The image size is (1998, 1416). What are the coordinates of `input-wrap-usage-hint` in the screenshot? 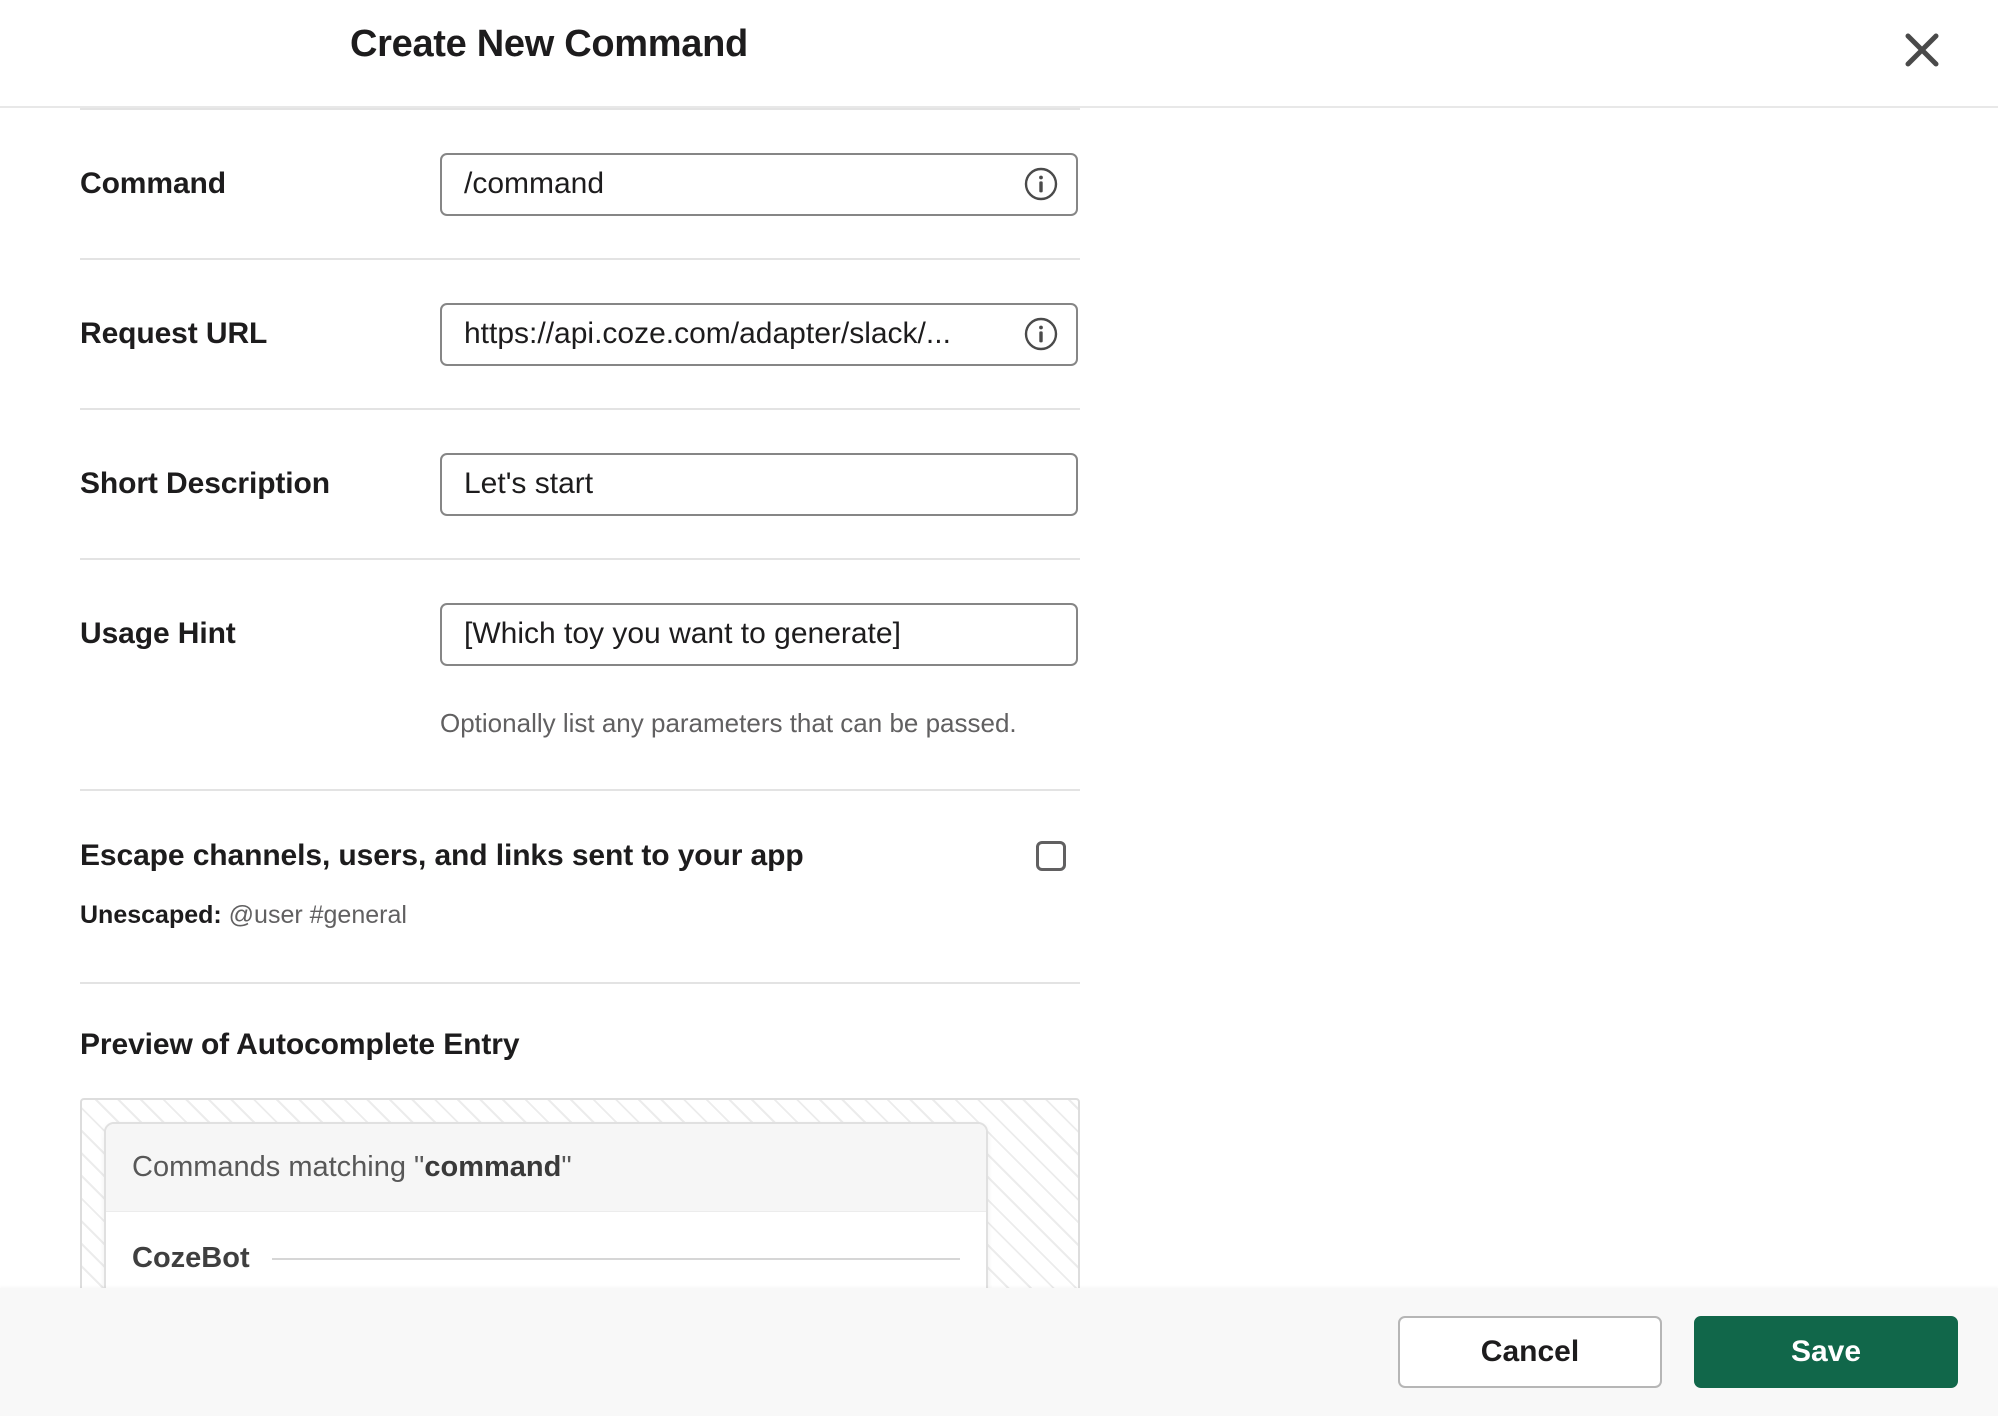 It's located at (759, 634).